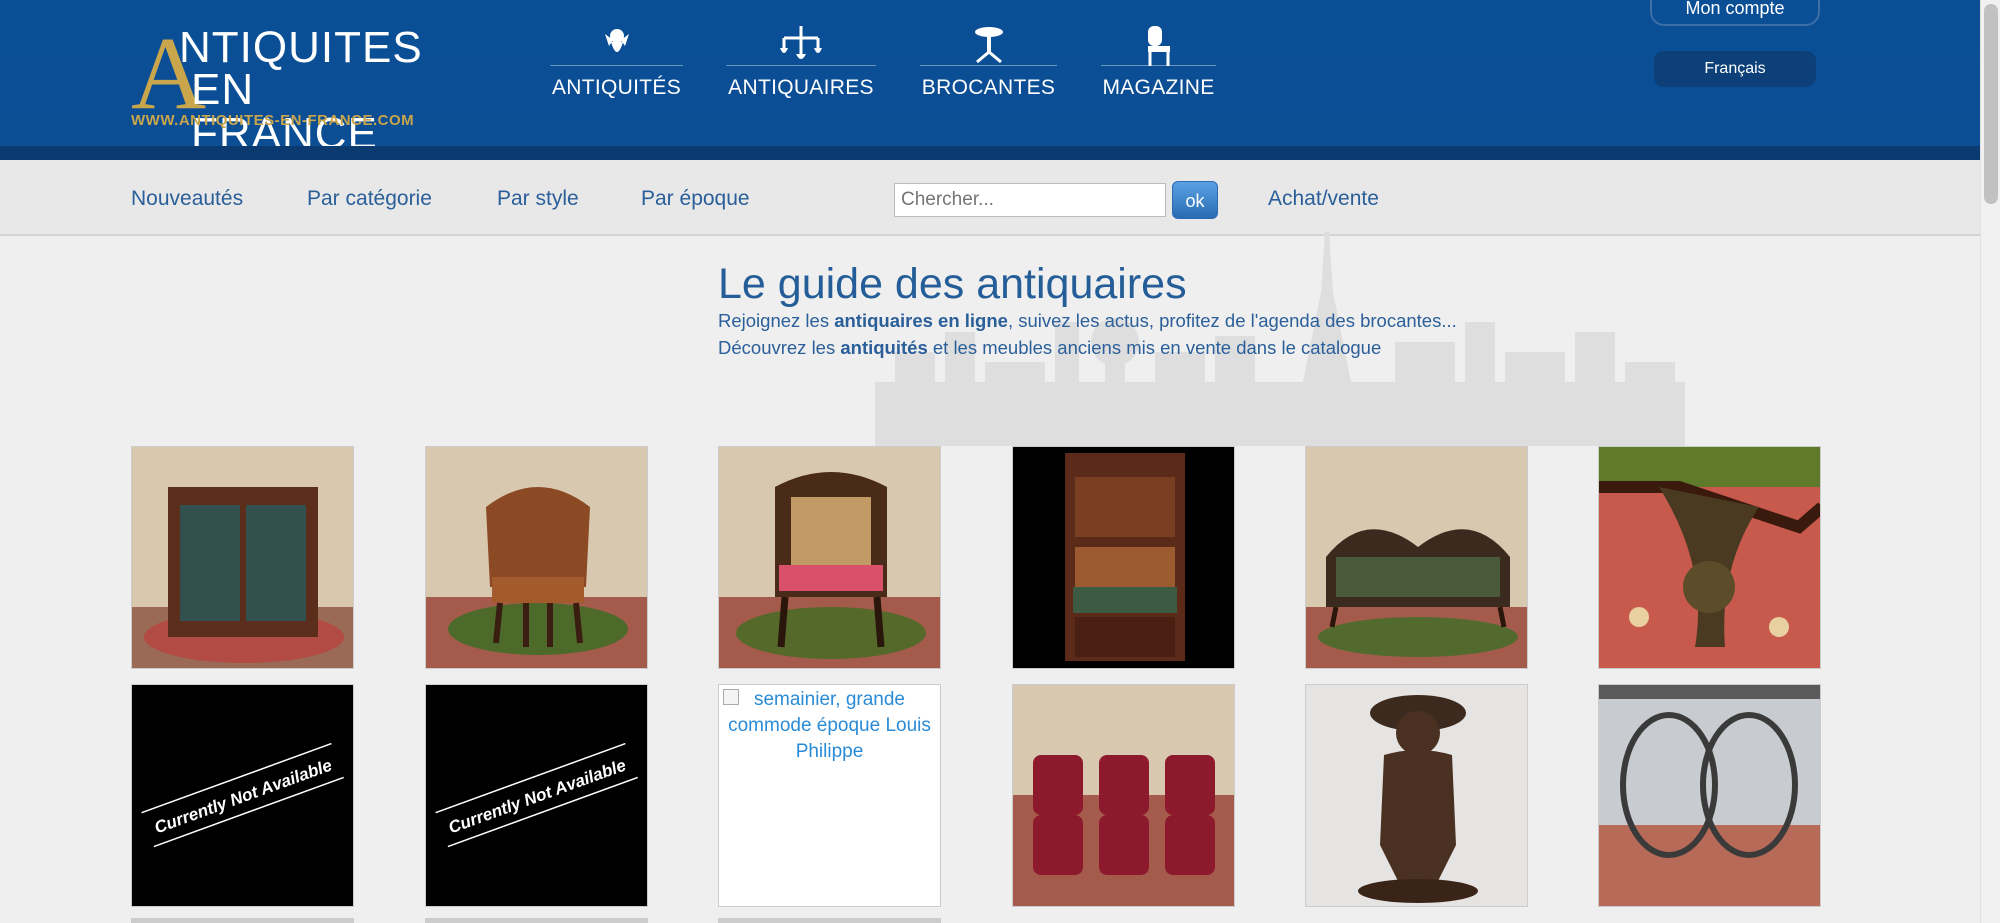  What do you see at coordinates (988, 87) in the screenshot?
I see `nav-label: BROCANTES` at bounding box center [988, 87].